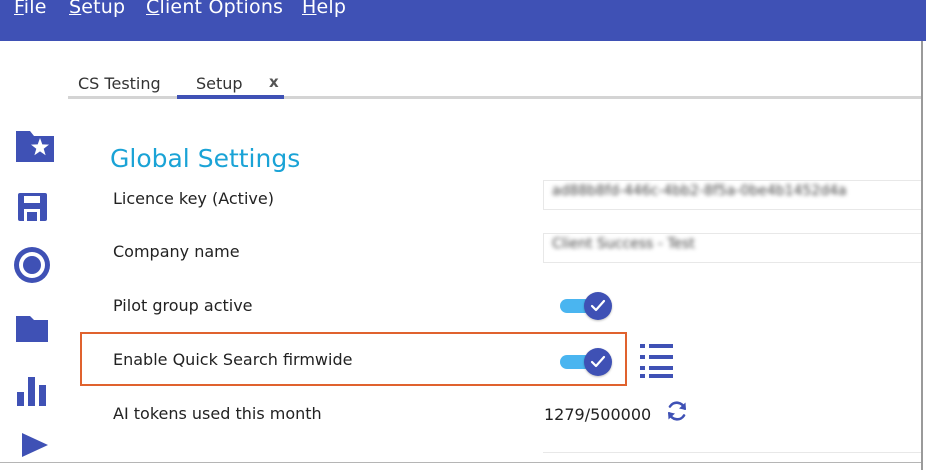 This screenshot has width=926, height=470. I want to click on ai-tokens-label: AI tokens used this month, so click(217, 413).